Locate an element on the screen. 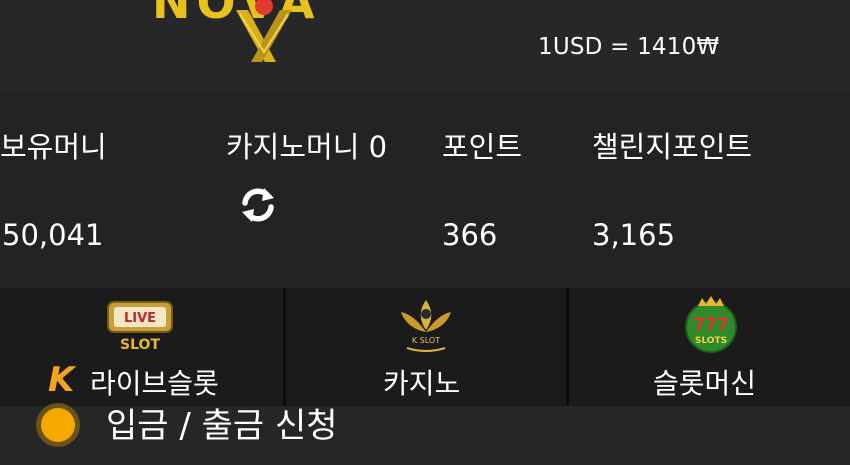 This screenshot has width=850, height=465. refresh-icon is located at coordinates (258, 205).